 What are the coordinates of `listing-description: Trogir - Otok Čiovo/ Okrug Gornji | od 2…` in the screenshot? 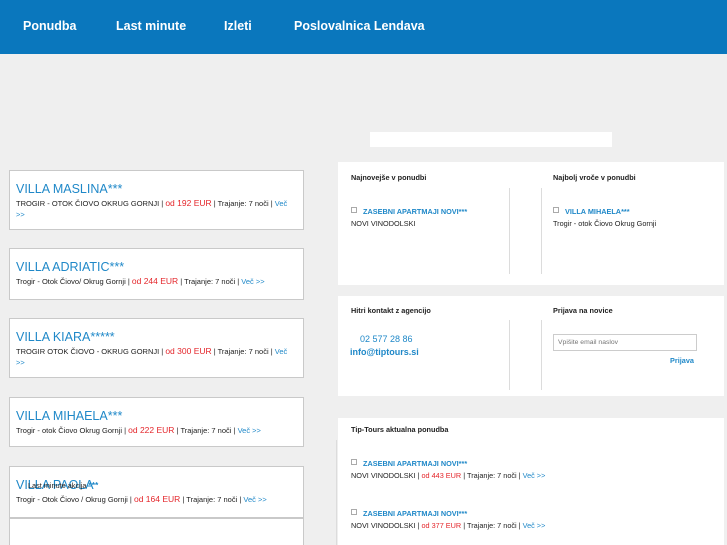 It's located at (140, 281).